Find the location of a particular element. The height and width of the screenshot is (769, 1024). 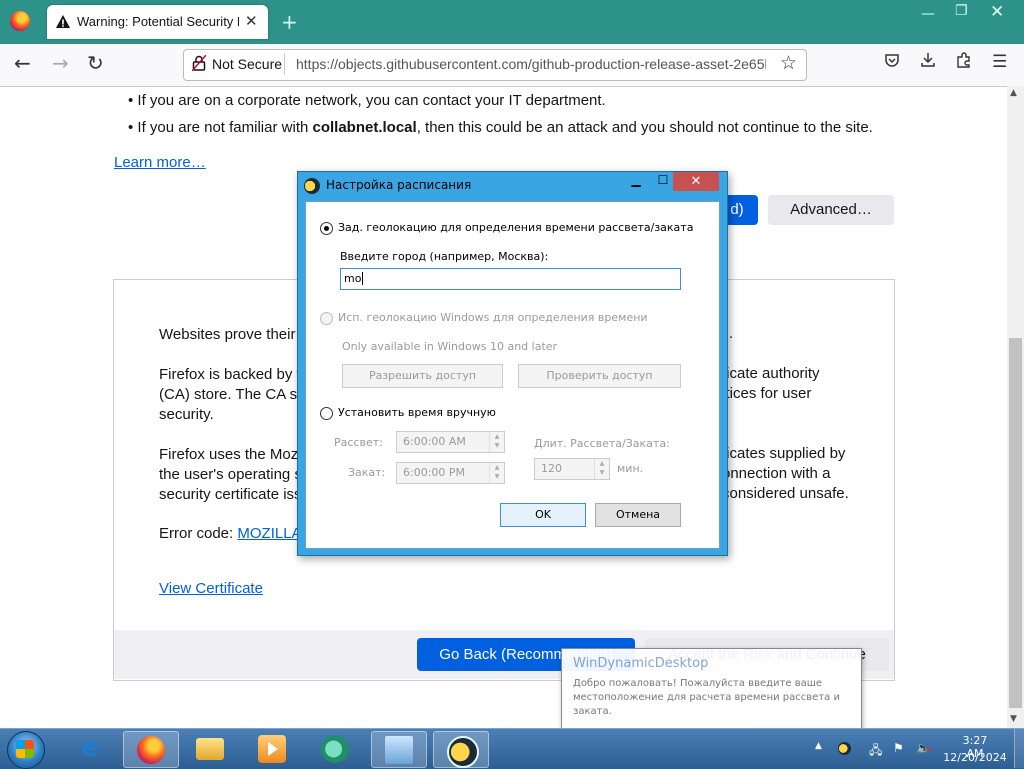

taskbar-internet-explorer: e is located at coordinates (90, 748).